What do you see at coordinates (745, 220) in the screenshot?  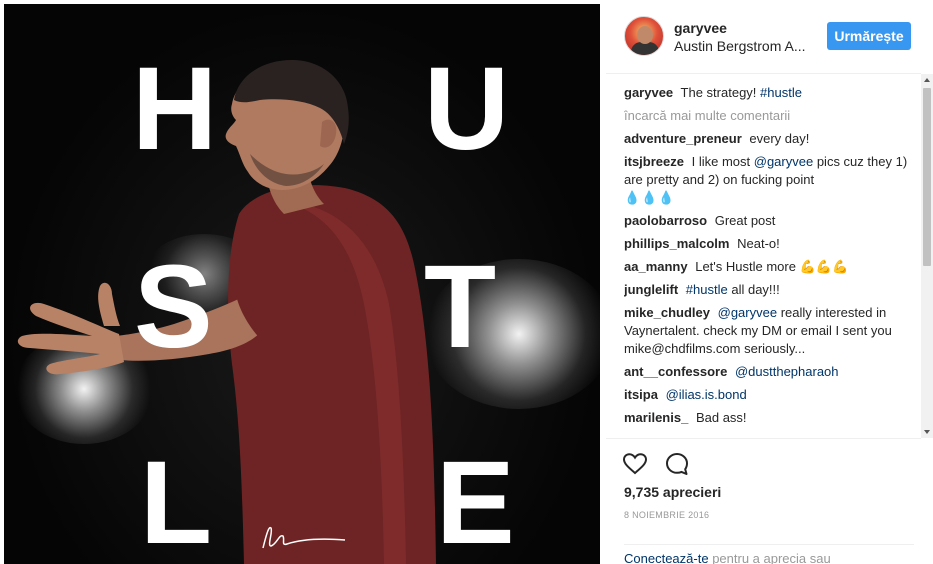 I see `comment-text: Great post` at bounding box center [745, 220].